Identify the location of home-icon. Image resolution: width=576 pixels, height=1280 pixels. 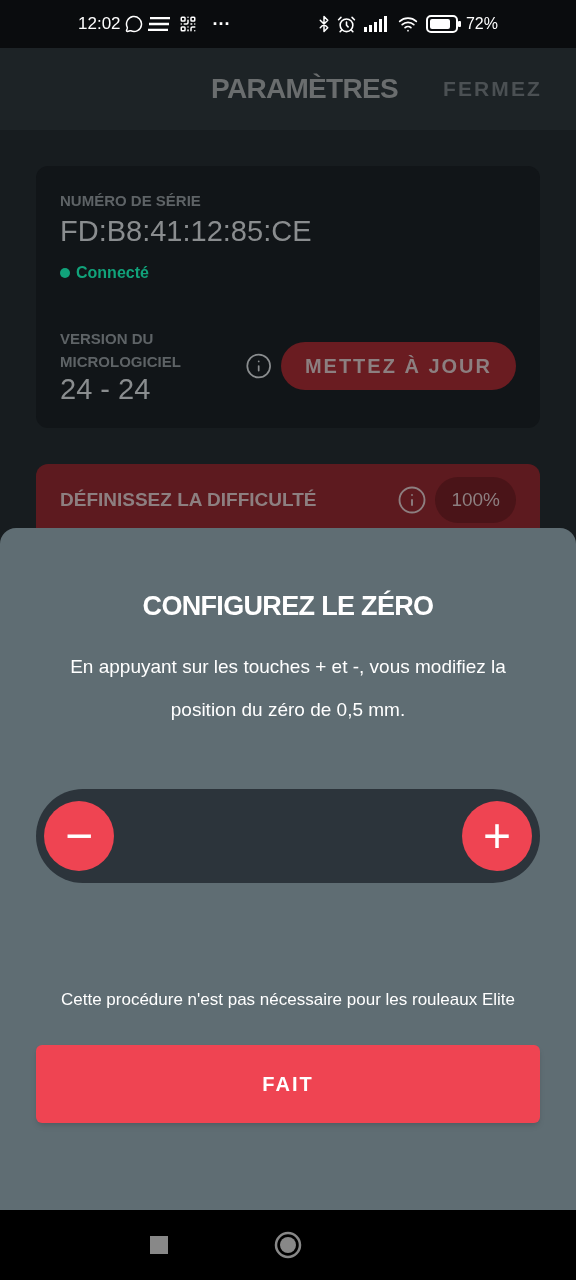
(288, 1245).